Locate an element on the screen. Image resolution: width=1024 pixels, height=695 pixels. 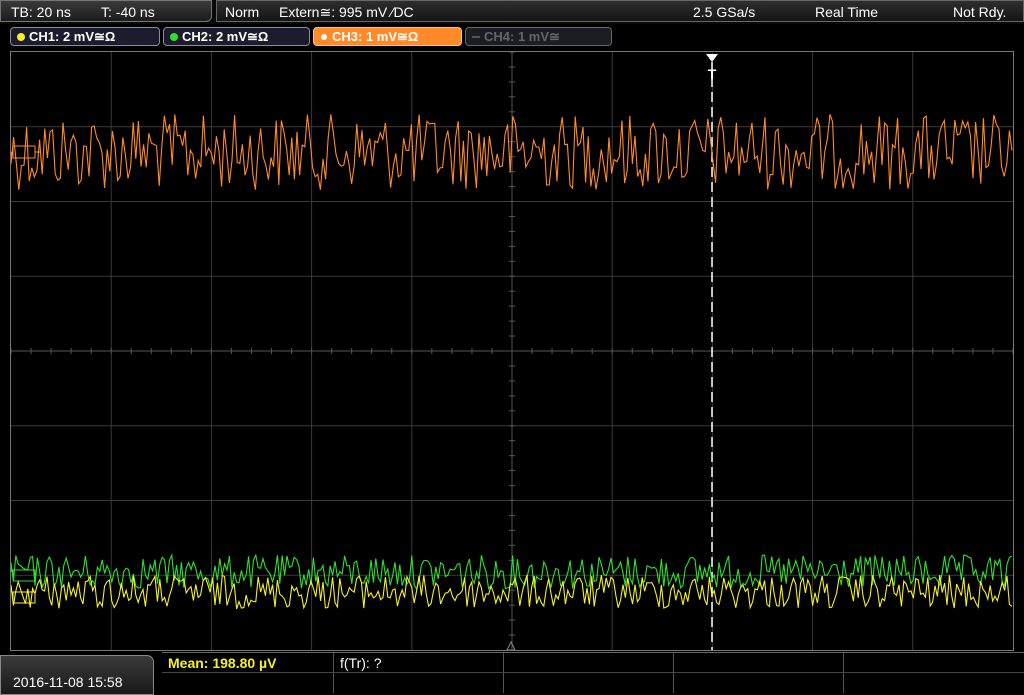
trigger-source: Extern≅: 995 mV ∕DC is located at coordinates (346, 12).